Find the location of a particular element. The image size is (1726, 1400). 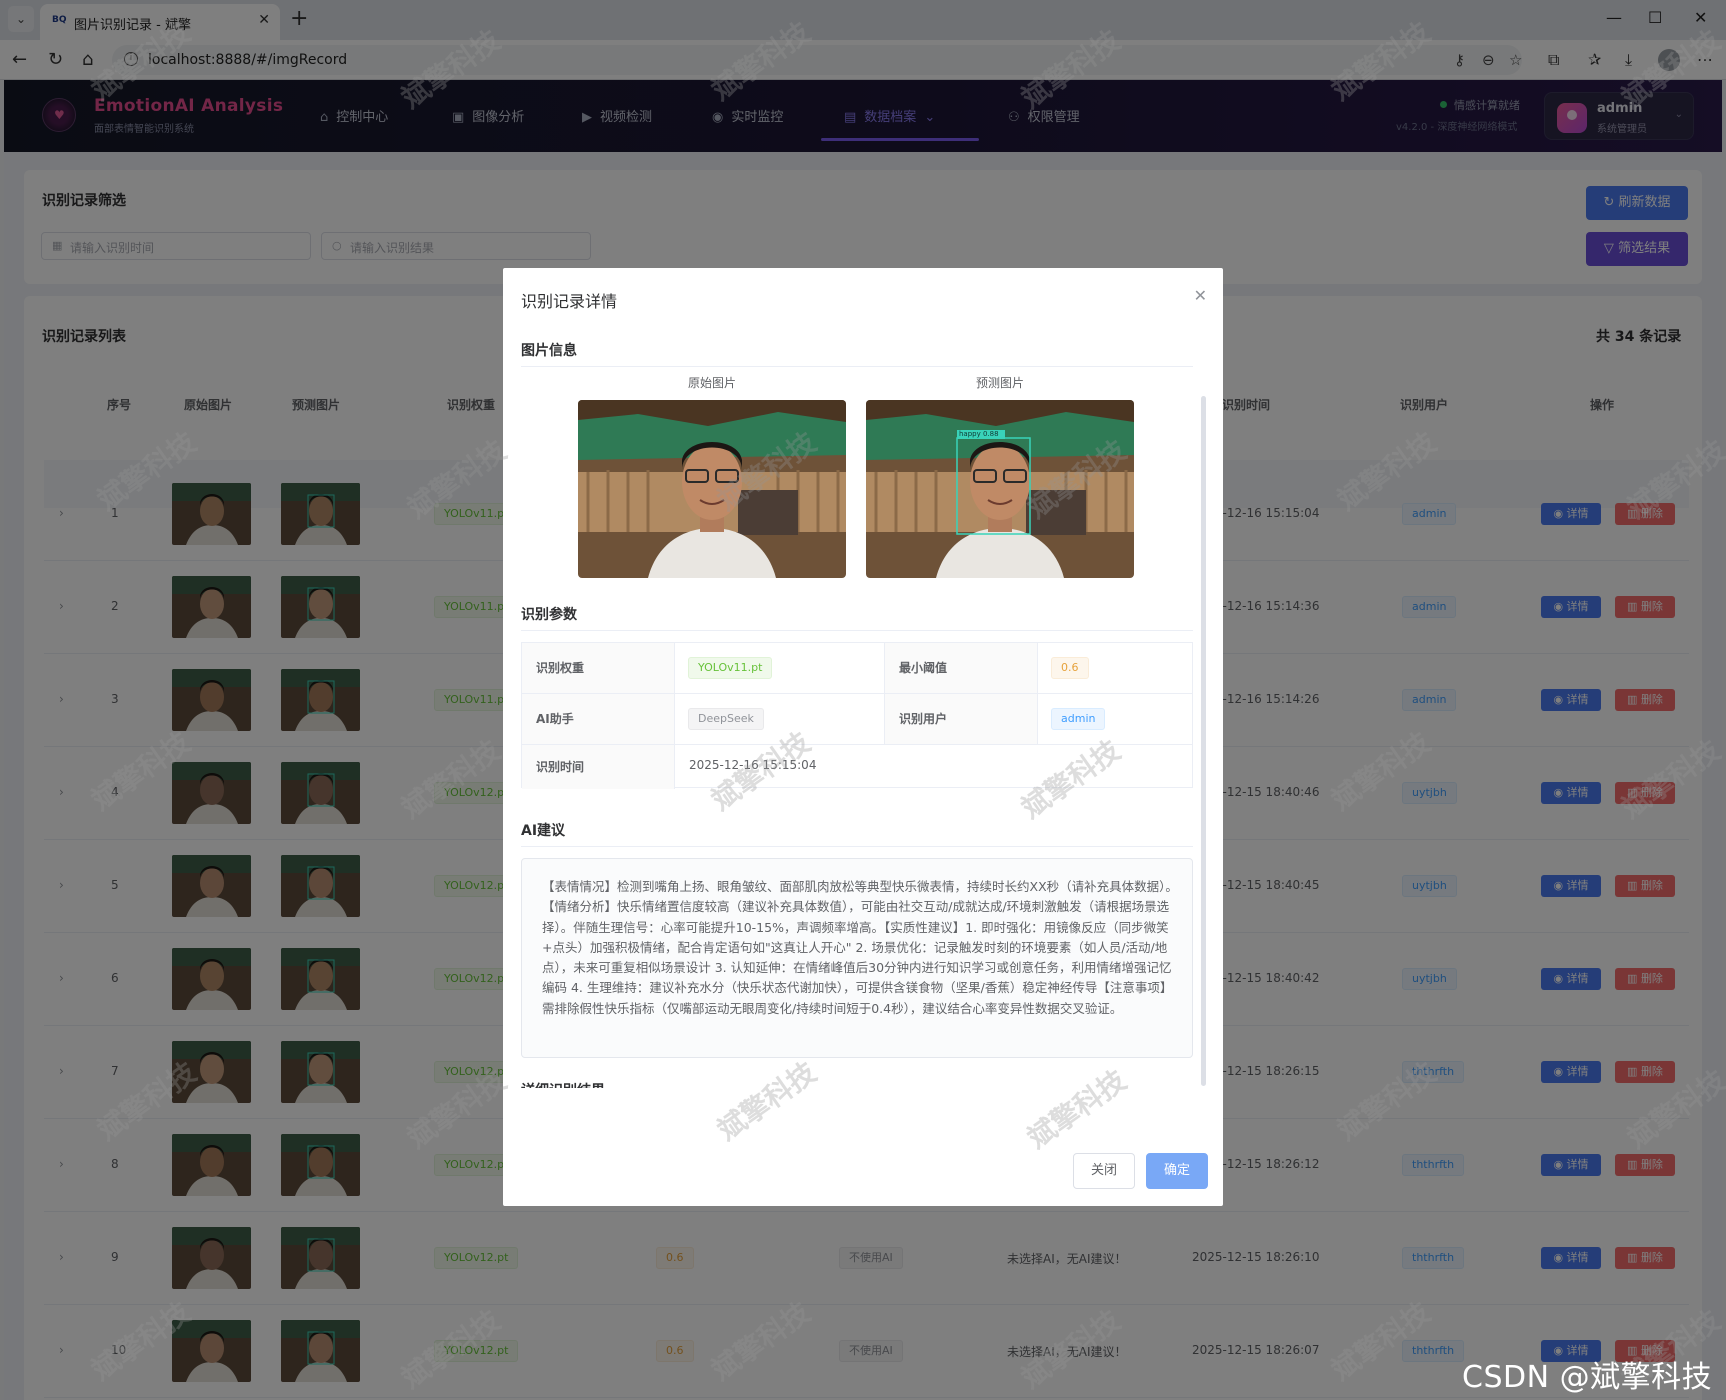

param-ai-label: AI助手 is located at coordinates (598, 719).